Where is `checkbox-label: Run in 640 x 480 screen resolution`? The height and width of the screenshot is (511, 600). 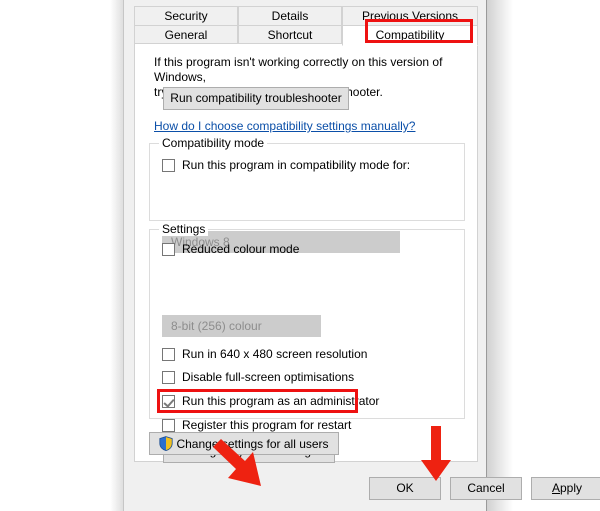 checkbox-label: Run in 640 x 480 screen resolution is located at coordinates (275, 354).